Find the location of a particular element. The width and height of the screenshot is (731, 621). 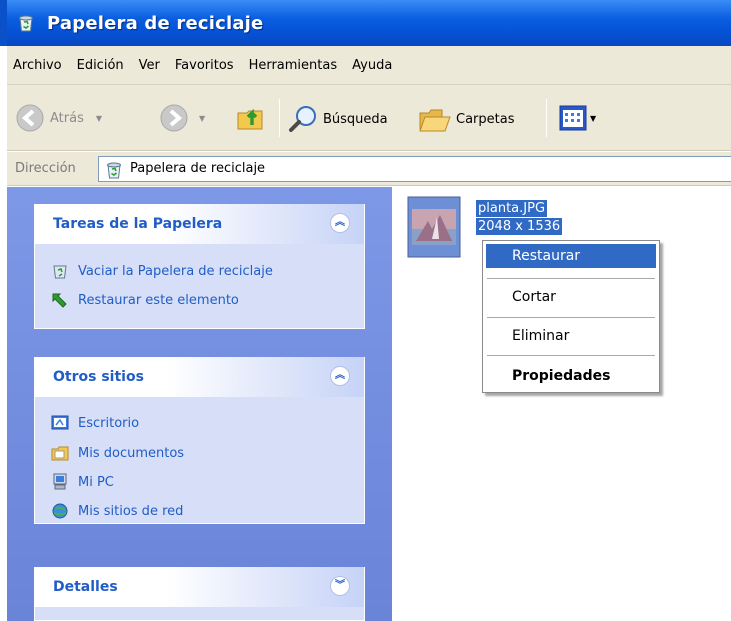

empty-recycle-bin-icon is located at coordinates (60, 272).